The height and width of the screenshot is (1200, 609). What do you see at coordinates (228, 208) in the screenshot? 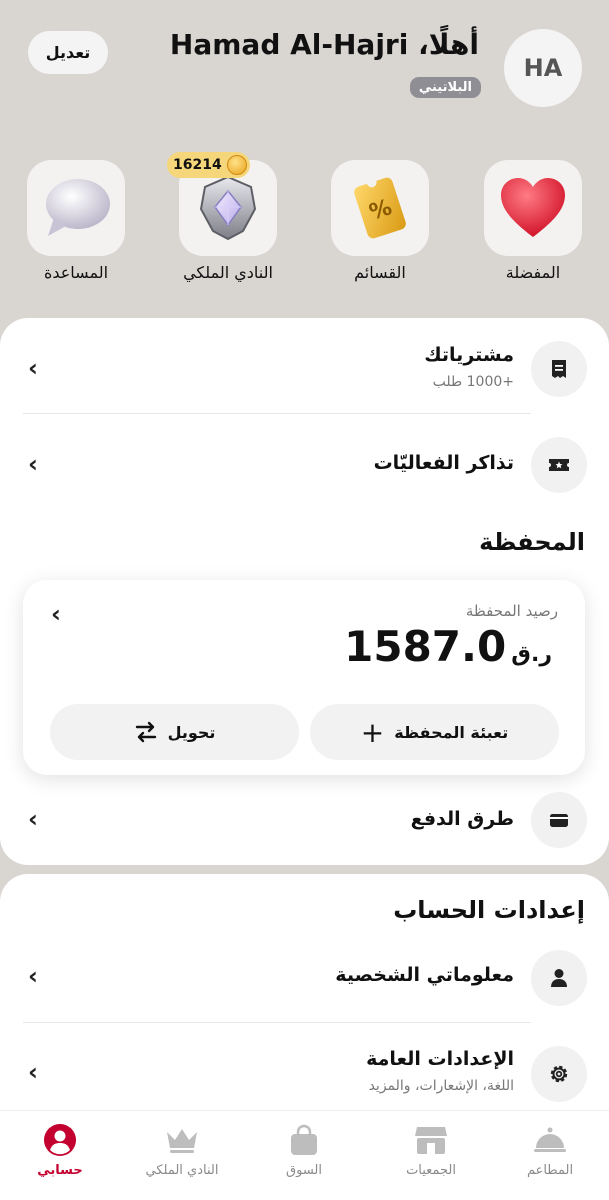
I see `royal-club-emblem-icon` at bounding box center [228, 208].